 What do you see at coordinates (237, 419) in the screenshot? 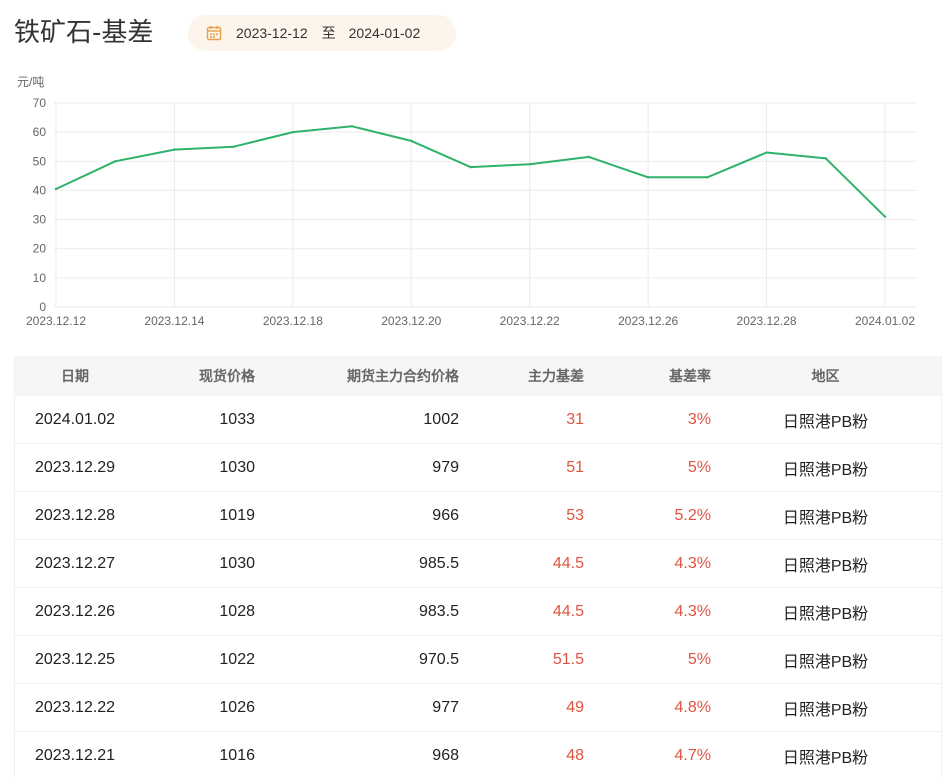
I see `cell-spot-price: 1033` at bounding box center [237, 419].